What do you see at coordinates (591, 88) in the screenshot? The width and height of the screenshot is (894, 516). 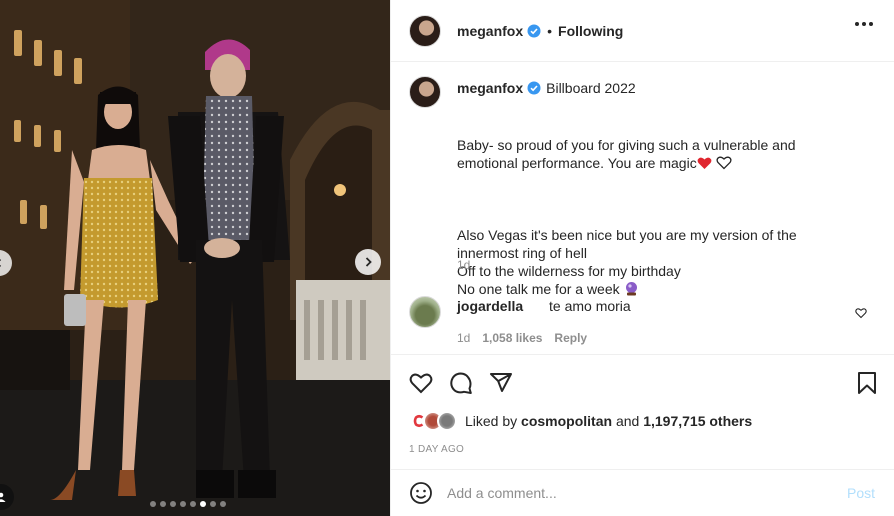 I see `caption-title: Billboard 2022` at bounding box center [591, 88].